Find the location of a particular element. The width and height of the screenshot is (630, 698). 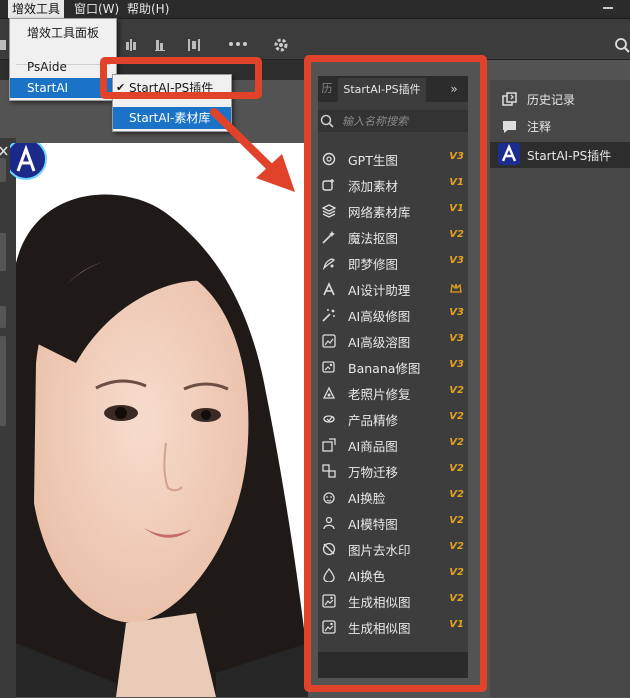

panel-tab-bar: 历 StartAI-PS插件 » is located at coordinates (393, 89).